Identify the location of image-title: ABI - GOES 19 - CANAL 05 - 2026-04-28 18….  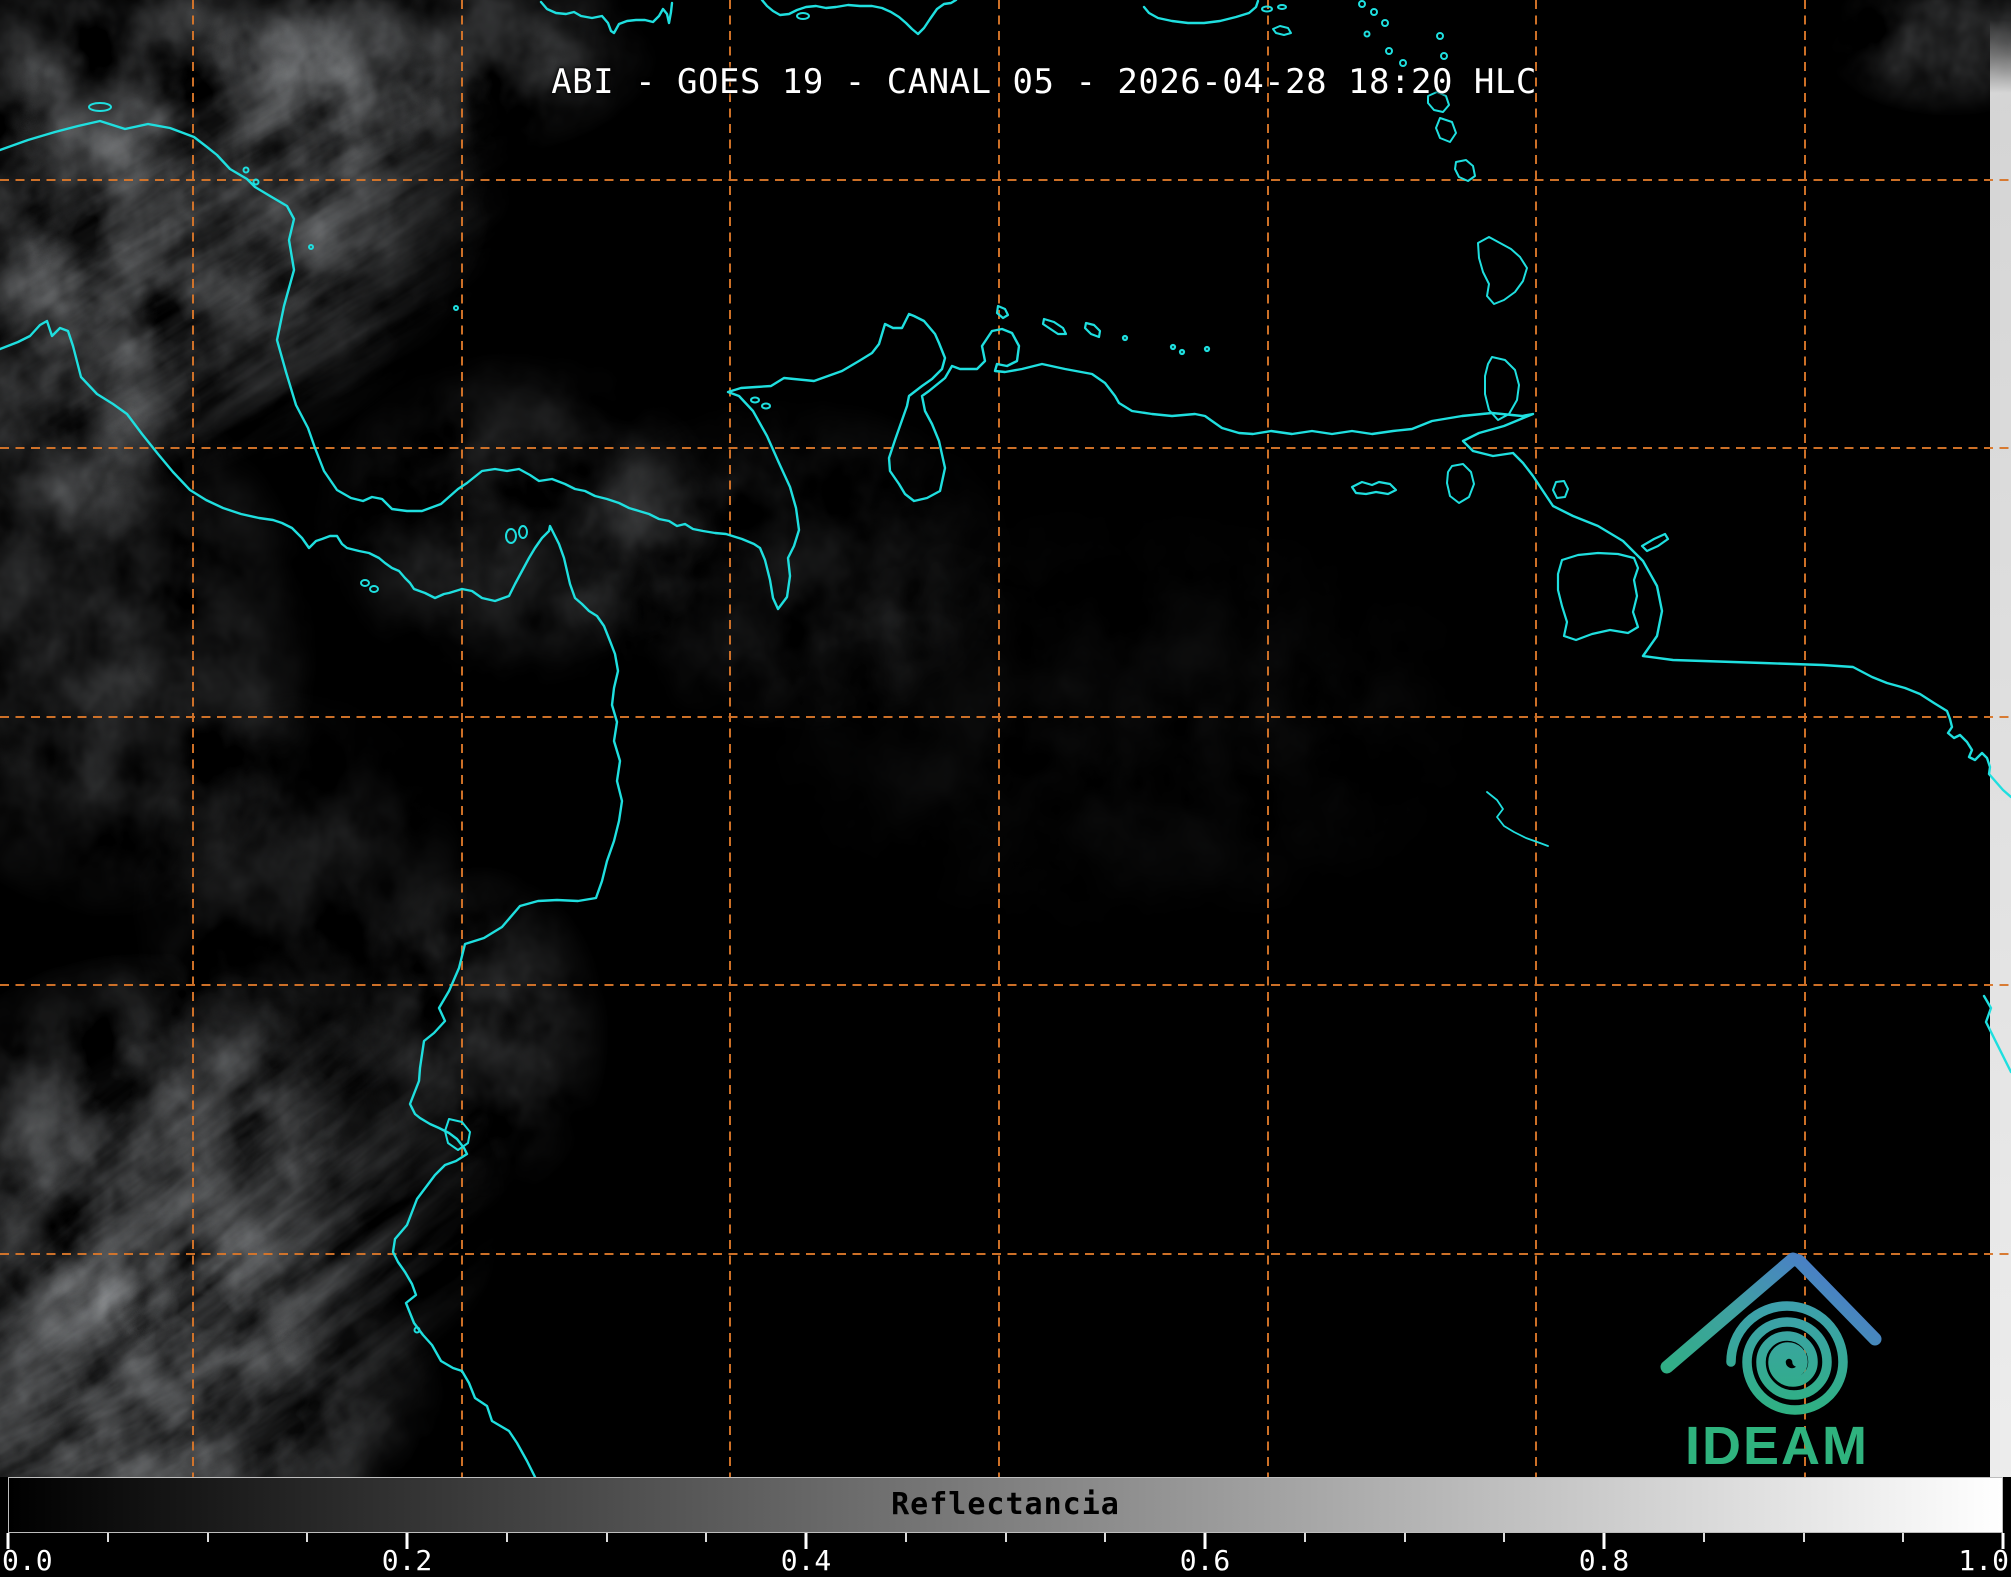
(1044, 82).